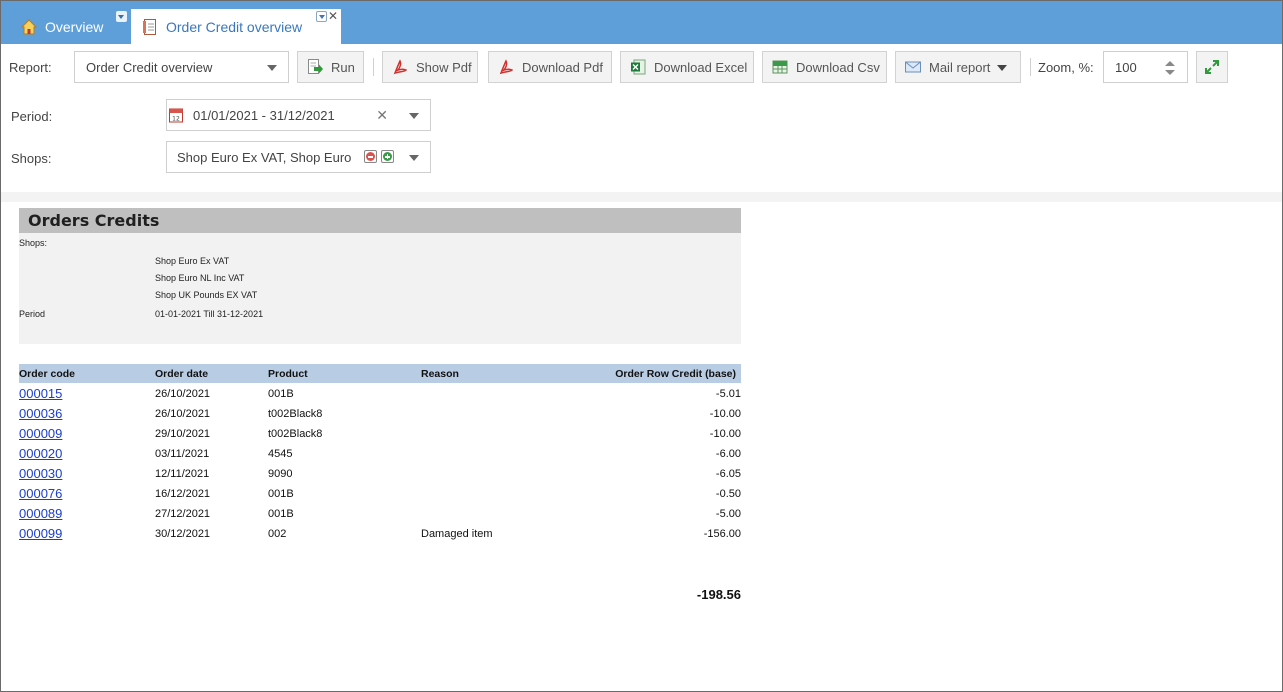 This screenshot has width=1283, height=692. What do you see at coordinates (74, 26) in the screenshot?
I see `tab-overview-label: Overview` at bounding box center [74, 26].